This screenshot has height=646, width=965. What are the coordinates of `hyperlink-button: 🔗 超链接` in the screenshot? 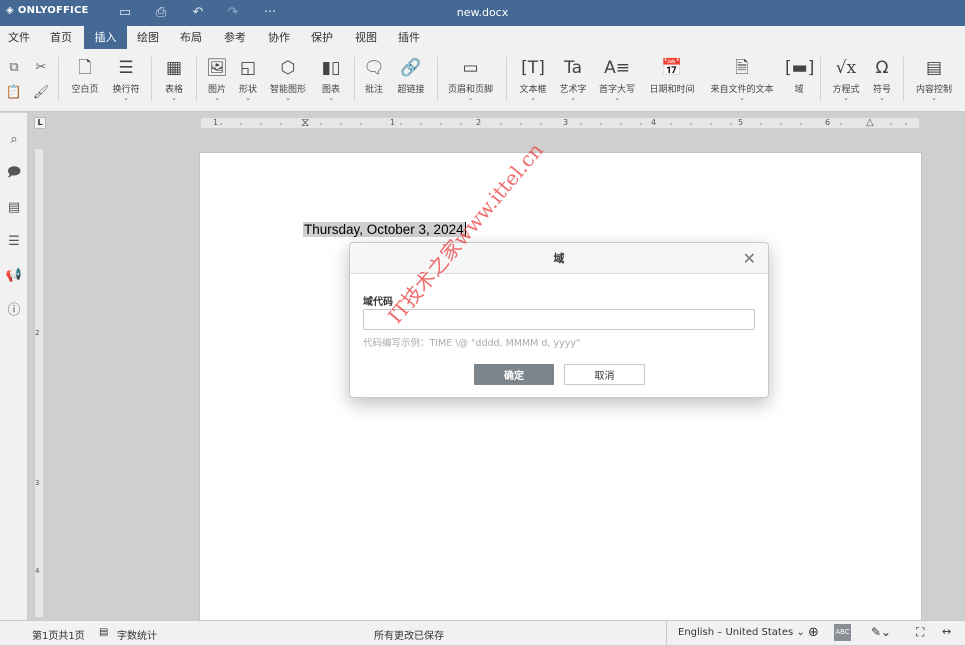 It's located at (411, 76).